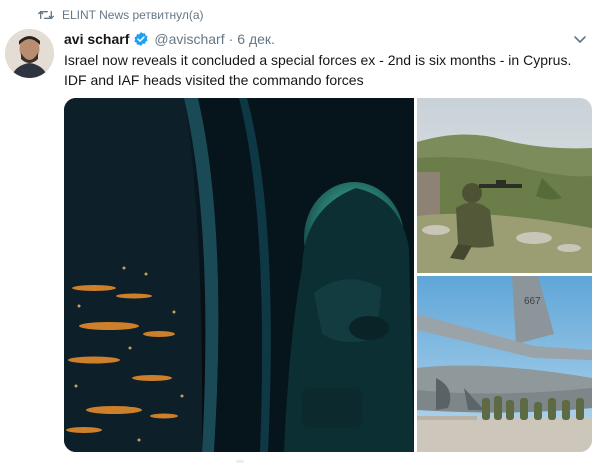  I want to click on avatar, so click(29, 53).